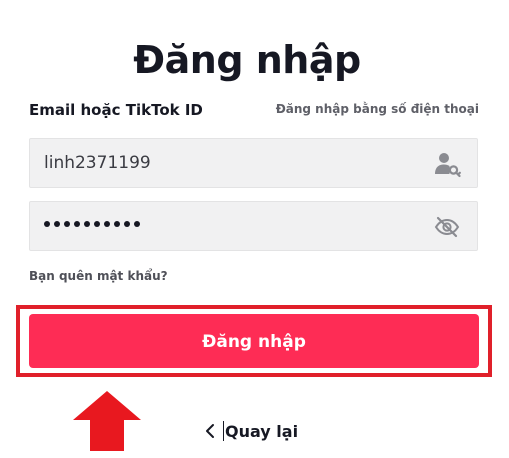 This screenshot has width=509, height=458. Describe the element at coordinates (262, 431) in the screenshot. I see `back-label: Quay lại` at that location.